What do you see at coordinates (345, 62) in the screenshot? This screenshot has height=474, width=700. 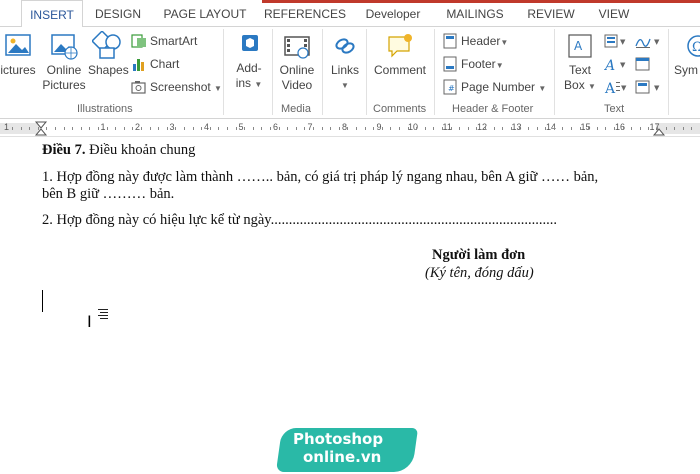 I see `links-button: Links ▼` at bounding box center [345, 62].